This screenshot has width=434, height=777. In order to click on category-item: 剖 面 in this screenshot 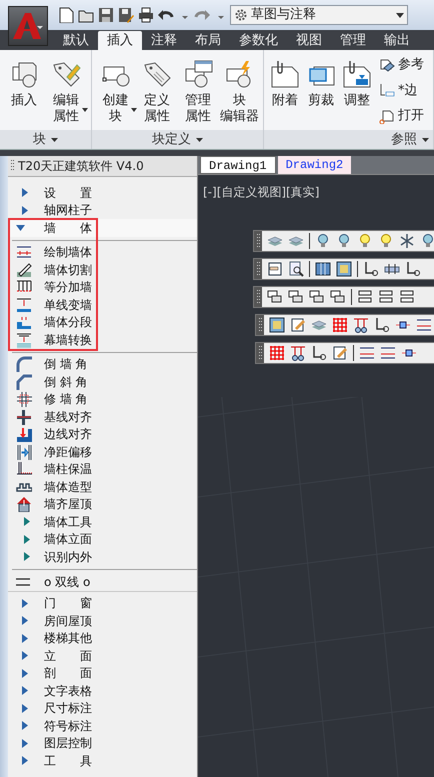, I will do `click(68, 673)`.